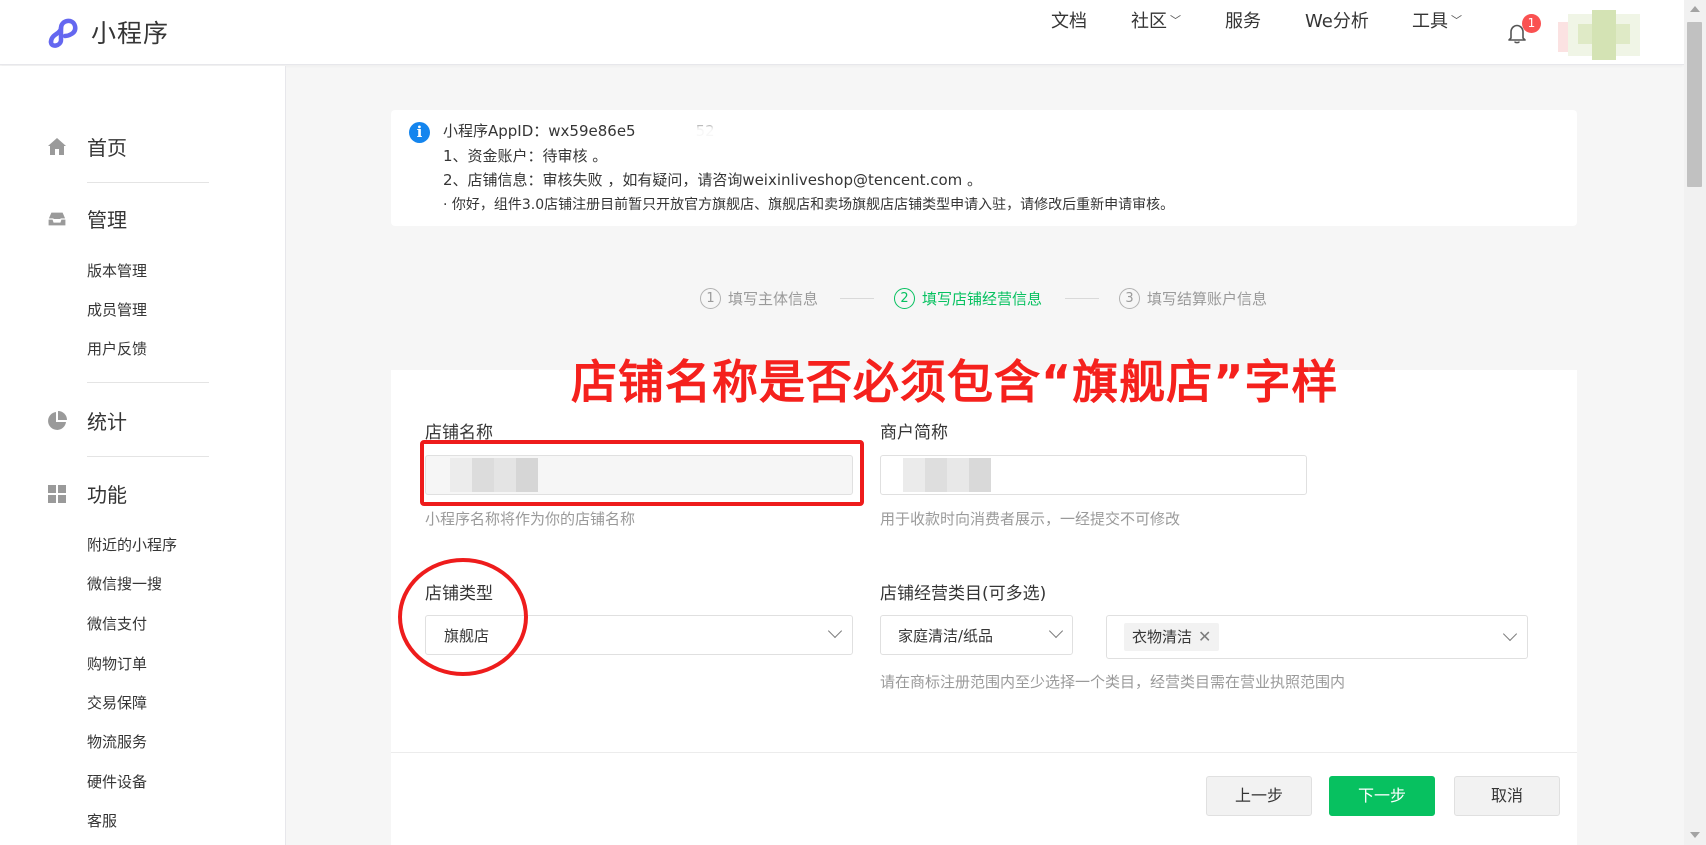  What do you see at coordinates (713, 138) in the screenshot?
I see `redaction-blur` at bounding box center [713, 138].